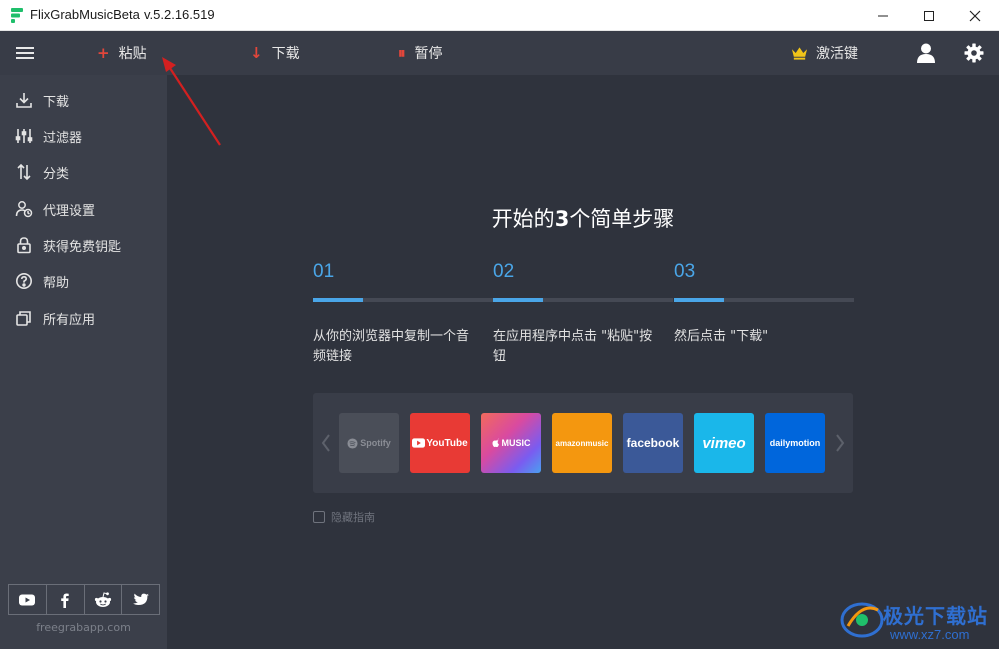  I want to click on step-number: 02, so click(504, 271).